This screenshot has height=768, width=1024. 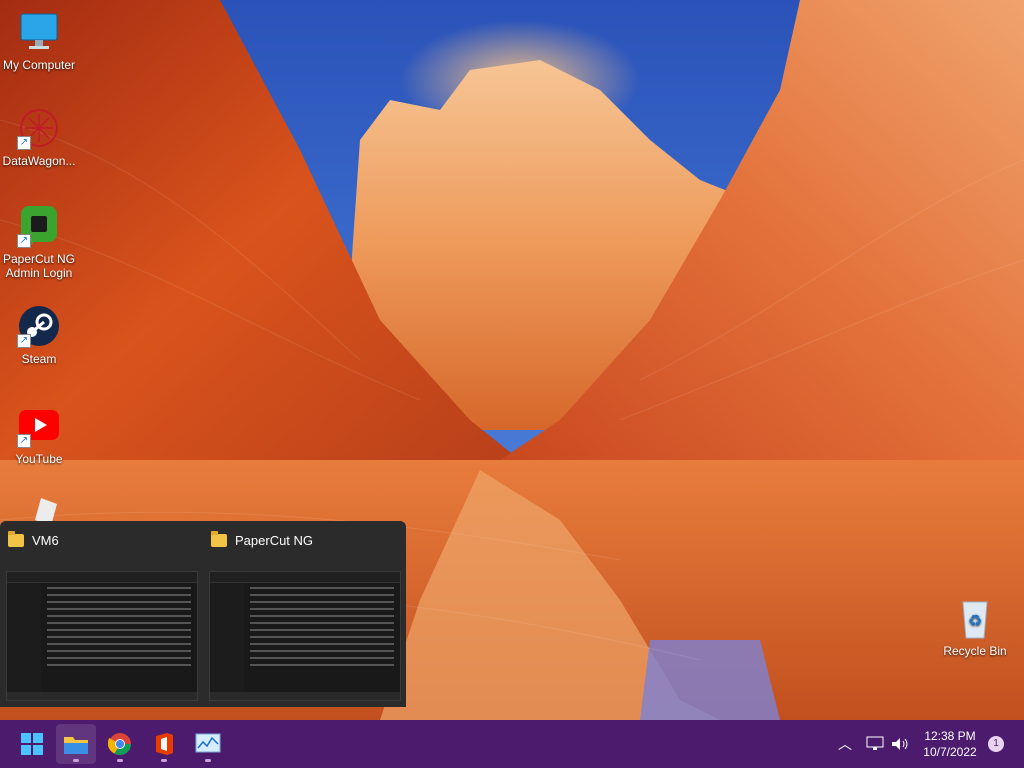 What do you see at coordinates (39, 326) in the screenshot?
I see `steam-icon: ↗` at bounding box center [39, 326].